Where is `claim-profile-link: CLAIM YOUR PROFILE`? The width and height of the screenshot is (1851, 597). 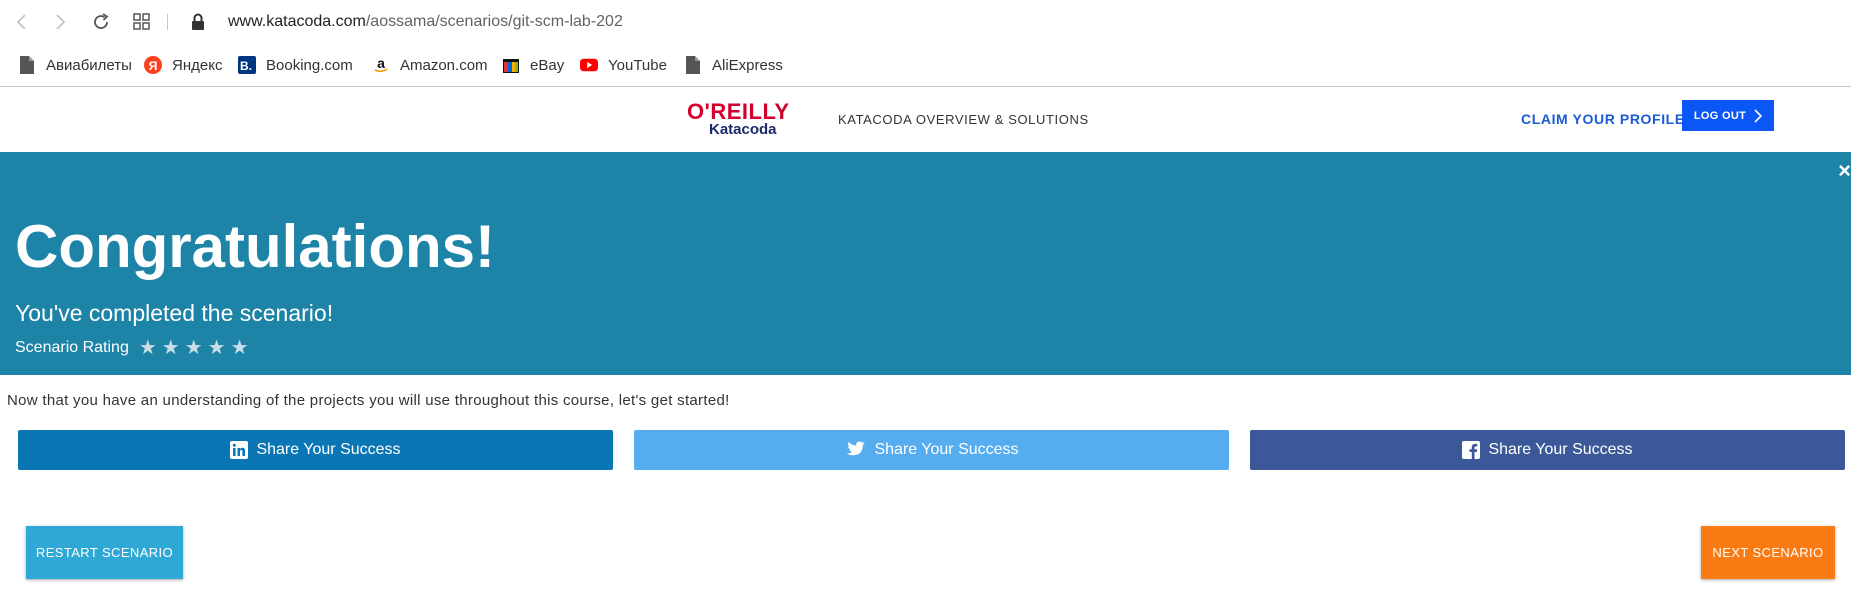
claim-profile-link: CLAIM YOUR PROFILE is located at coordinates (1603, 119).